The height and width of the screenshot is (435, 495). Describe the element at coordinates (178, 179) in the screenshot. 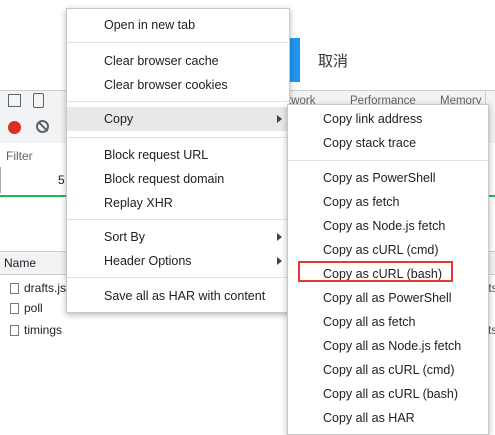

I see `menu-item-block-domain: Block request domain` at that location.